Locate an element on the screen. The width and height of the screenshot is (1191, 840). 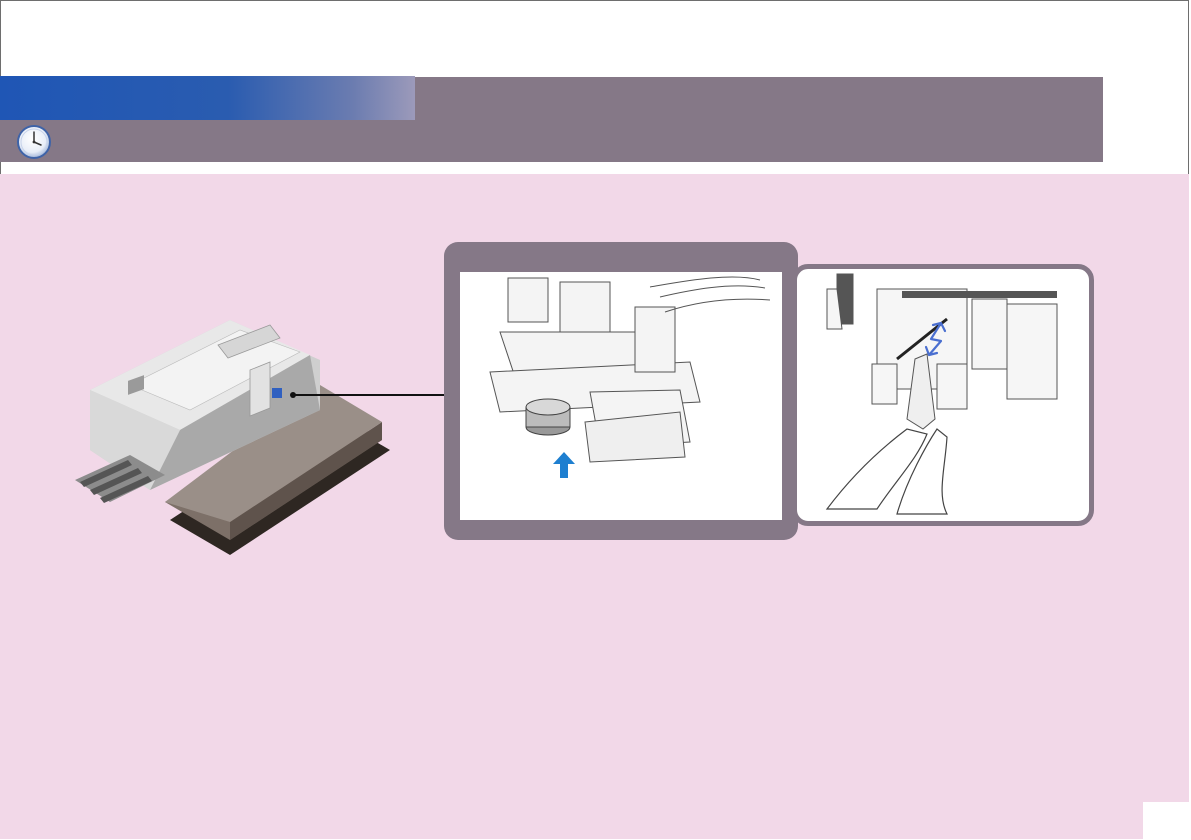
page-number-tab is located at coordinates (1166, 821).